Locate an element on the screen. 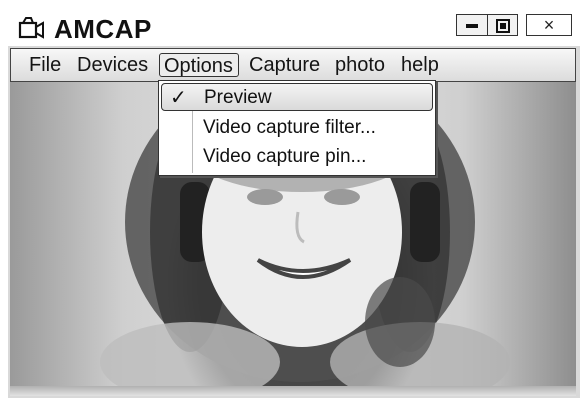 Image resolution: width=584 pixels, height=406 pixels. status-strip is located at coordinates (293, 391).